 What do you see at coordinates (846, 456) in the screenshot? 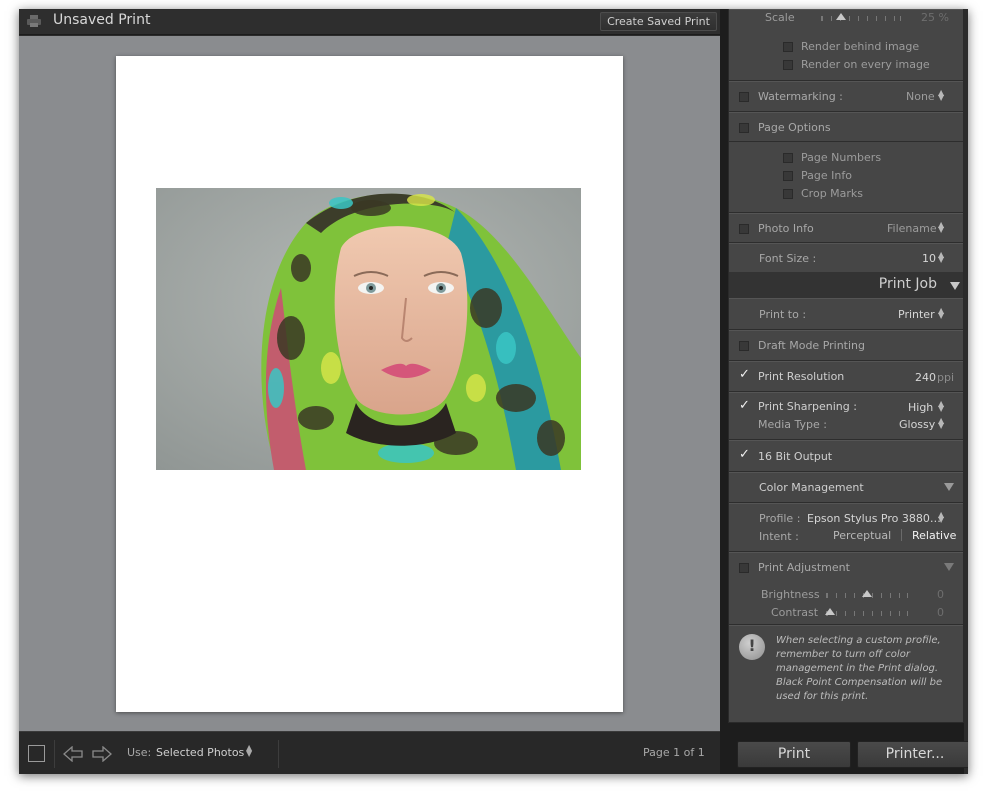
I see `bit-output-row: 16 Bit Output` at bounding box center [846, 456].